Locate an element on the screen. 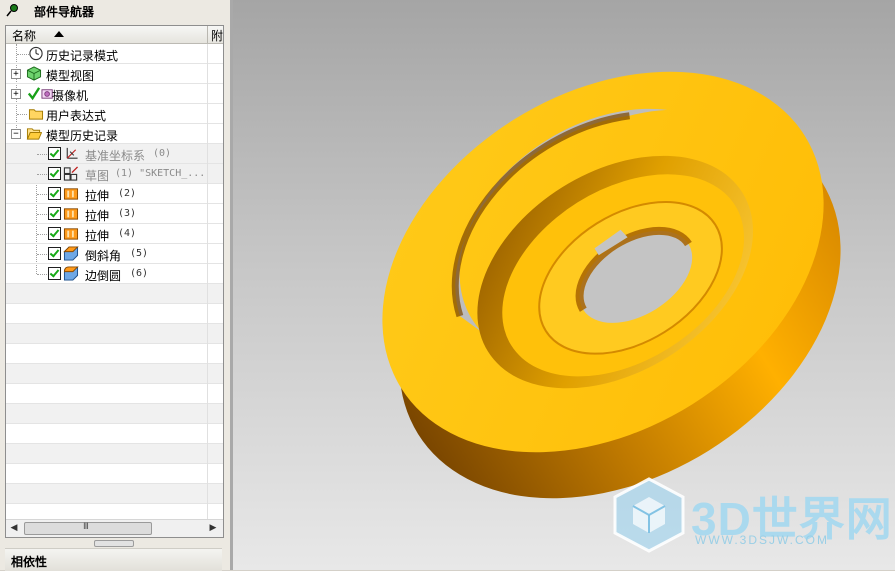  tree-item-datum-csys: 基准坐标系 (0) is located at coordinates (114, 154).